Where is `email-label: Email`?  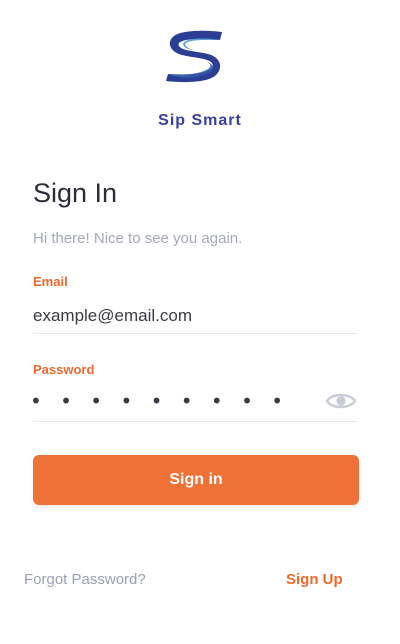
email-label: Email is located at coordinates (50, 281).